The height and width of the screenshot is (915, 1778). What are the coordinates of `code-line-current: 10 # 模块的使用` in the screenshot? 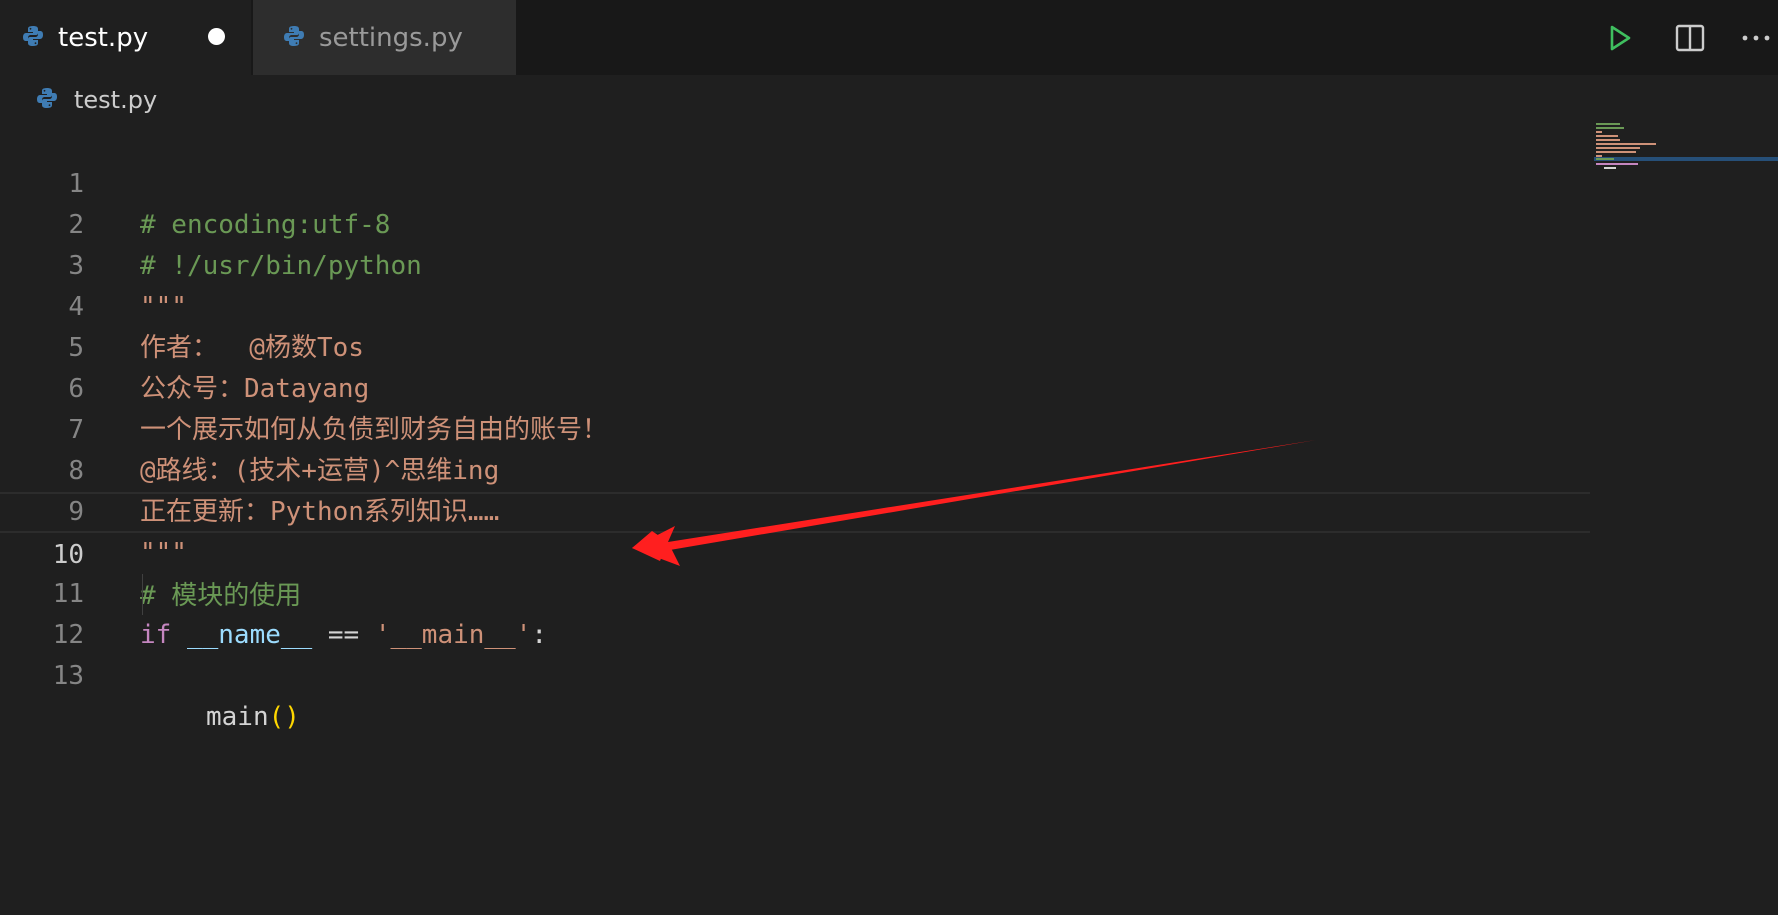 It's located at (795, 551).